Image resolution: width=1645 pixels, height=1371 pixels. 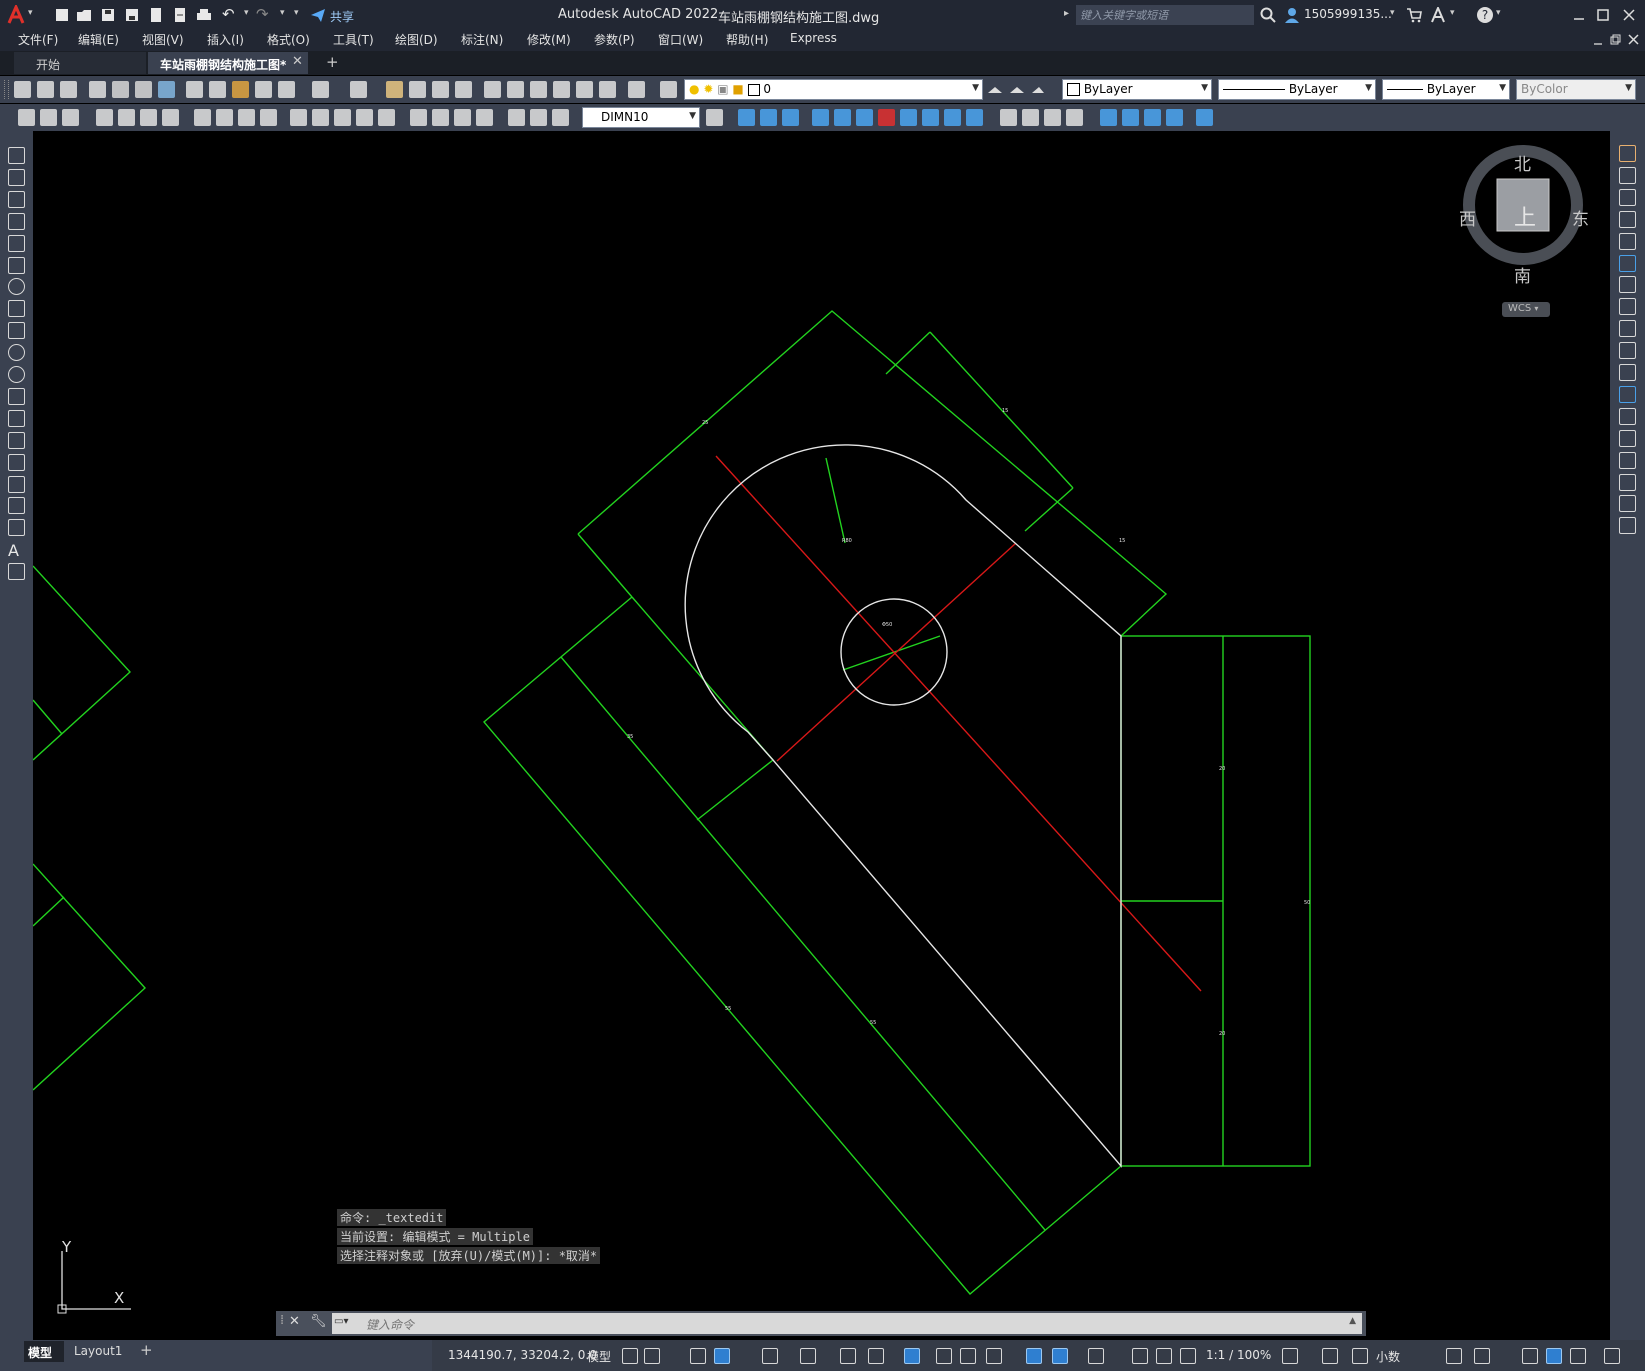 I want to click on 3d-dwf-icon, so click(x=166, y=89).